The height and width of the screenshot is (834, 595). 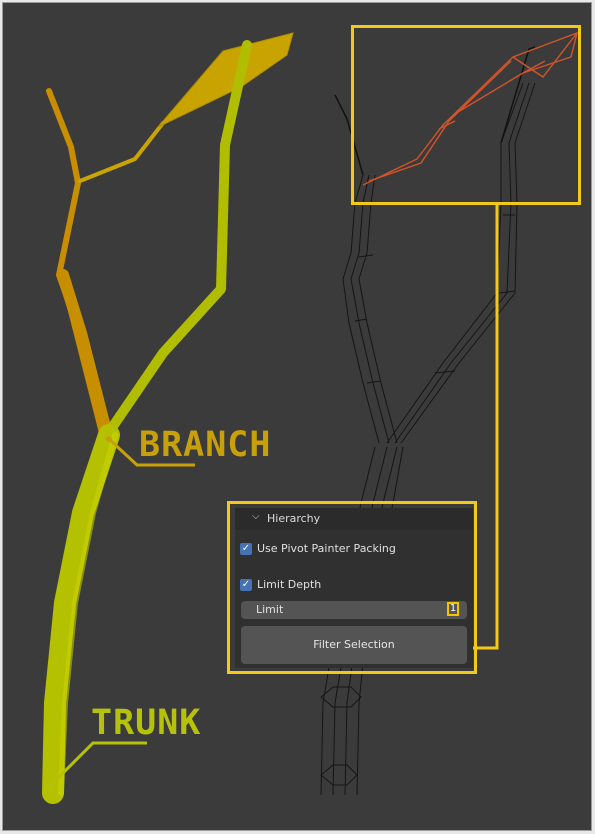 I want to click on selection-highlight-box, so click(x=466, y=115).